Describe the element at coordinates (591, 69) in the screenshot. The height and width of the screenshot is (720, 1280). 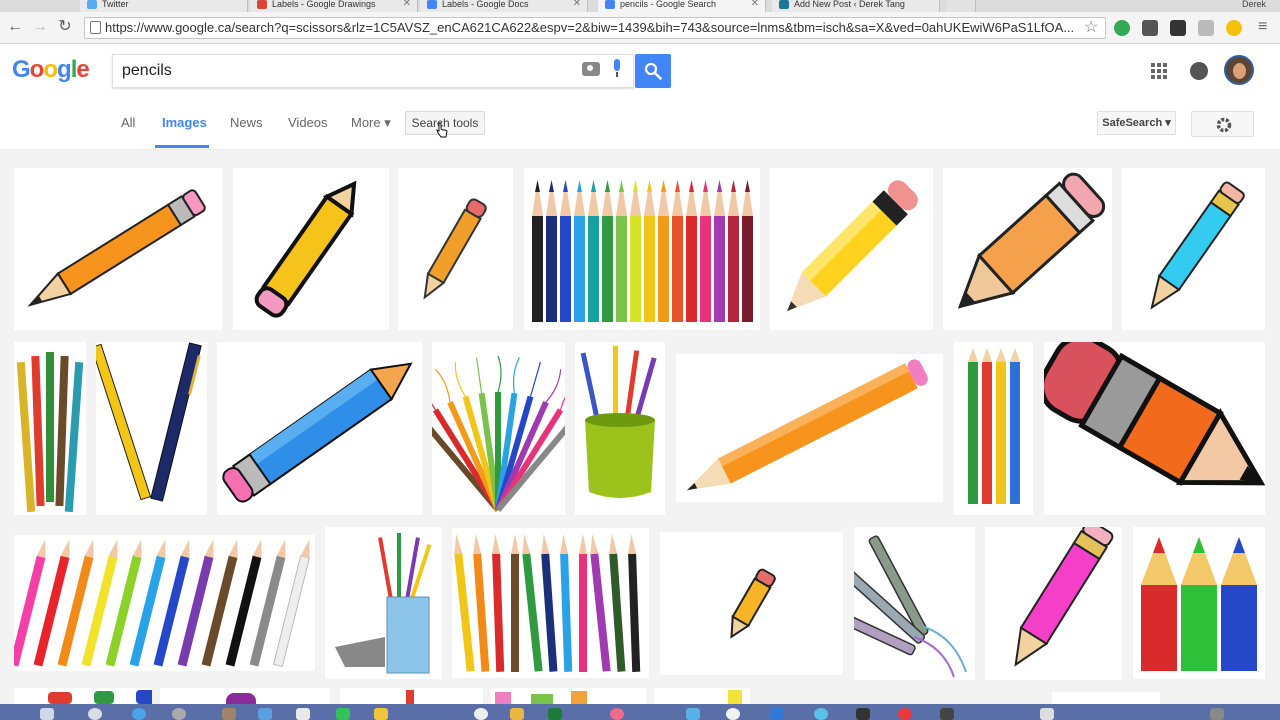
I see `camera-icon` at that location.